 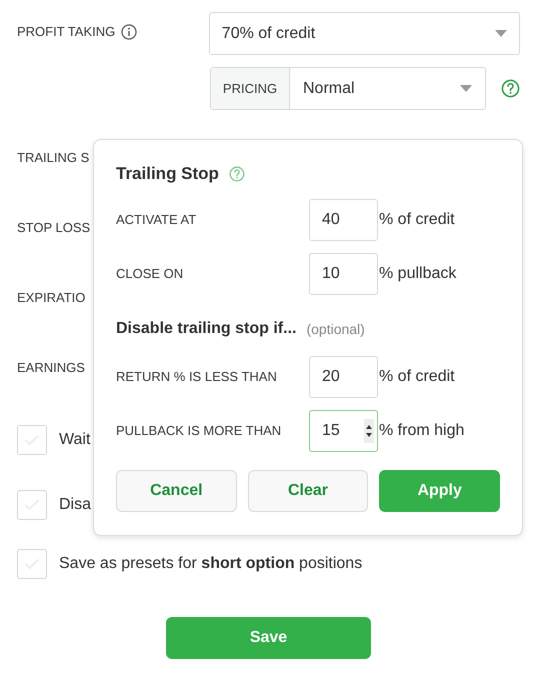 What do you see at coordinates (331, 431) in the screenshot?
I see `field-value: 15` at bounding box center [331, 431].